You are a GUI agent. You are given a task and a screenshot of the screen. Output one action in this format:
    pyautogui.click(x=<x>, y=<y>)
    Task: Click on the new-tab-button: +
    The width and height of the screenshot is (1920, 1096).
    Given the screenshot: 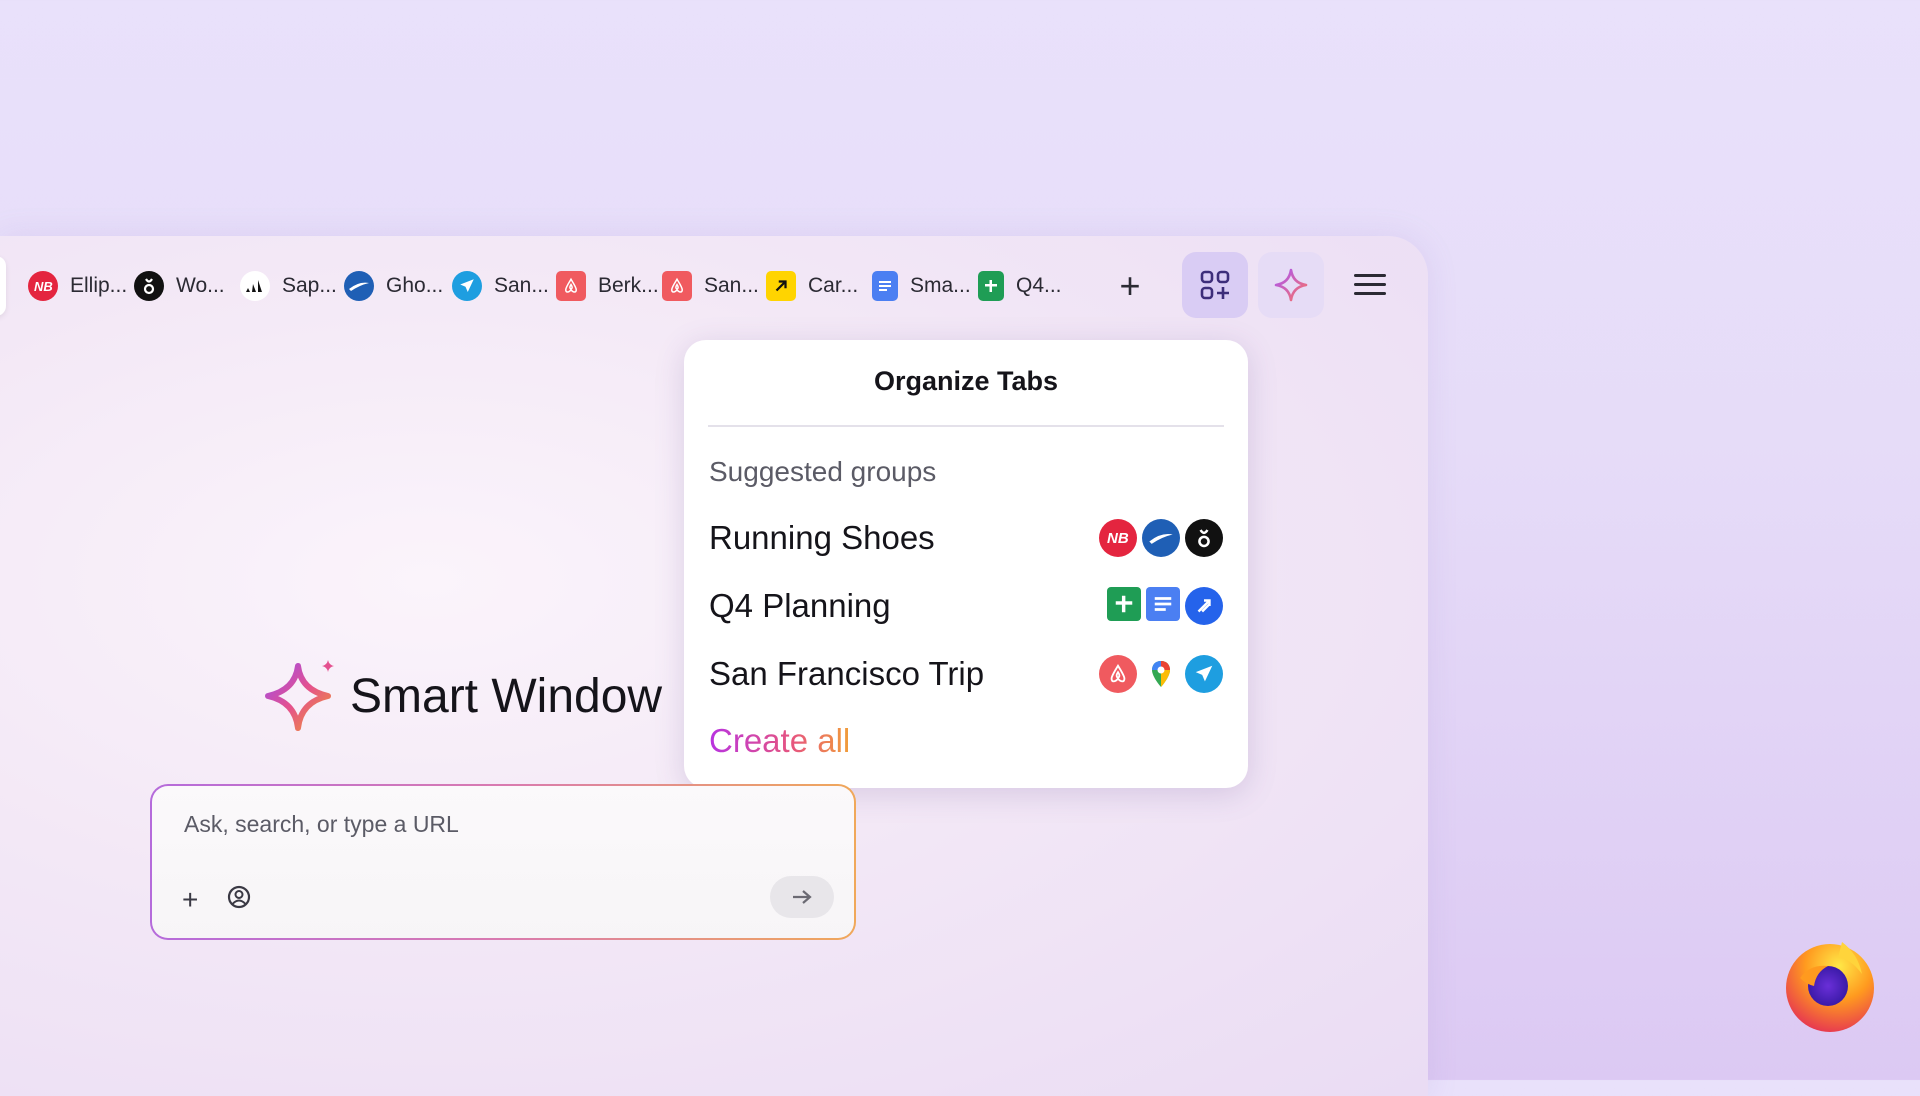 What is the action you would take?
    pyautogui.click(x=1130, y=285)
    